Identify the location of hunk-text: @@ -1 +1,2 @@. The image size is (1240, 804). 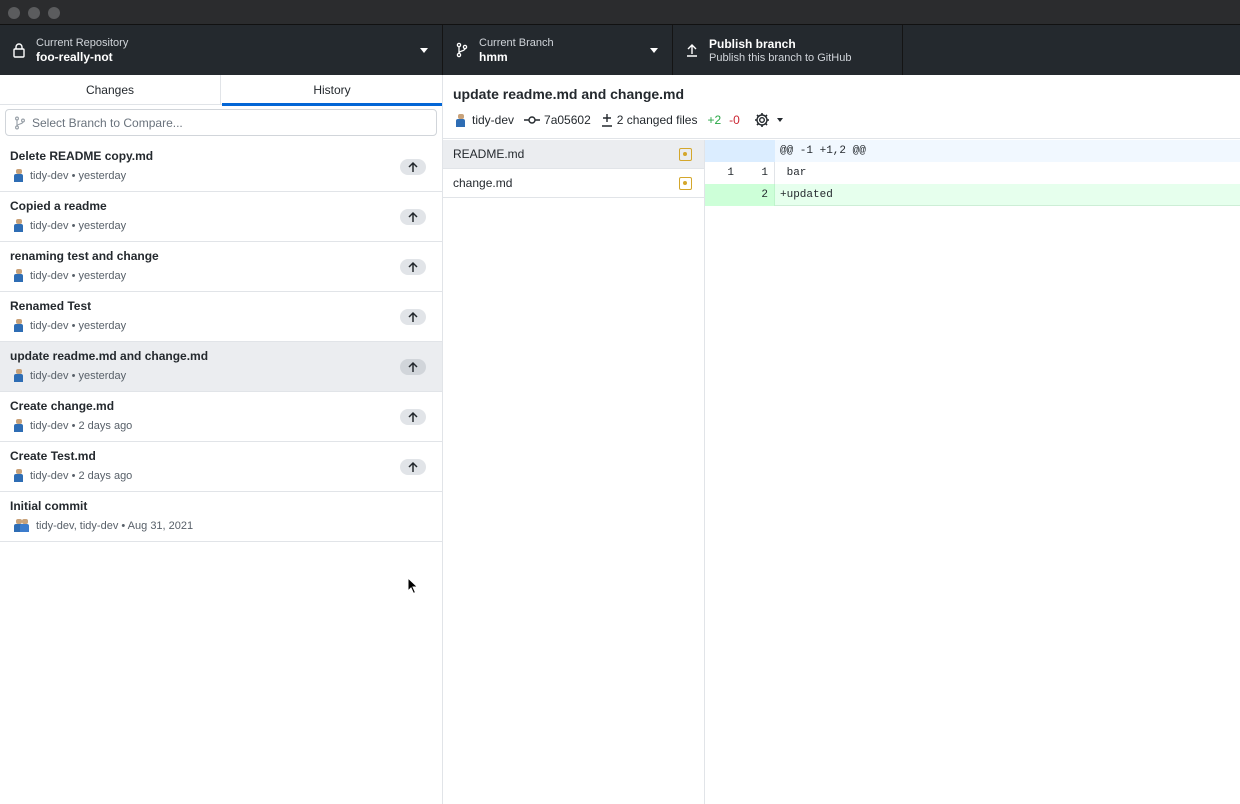
(823, 151).